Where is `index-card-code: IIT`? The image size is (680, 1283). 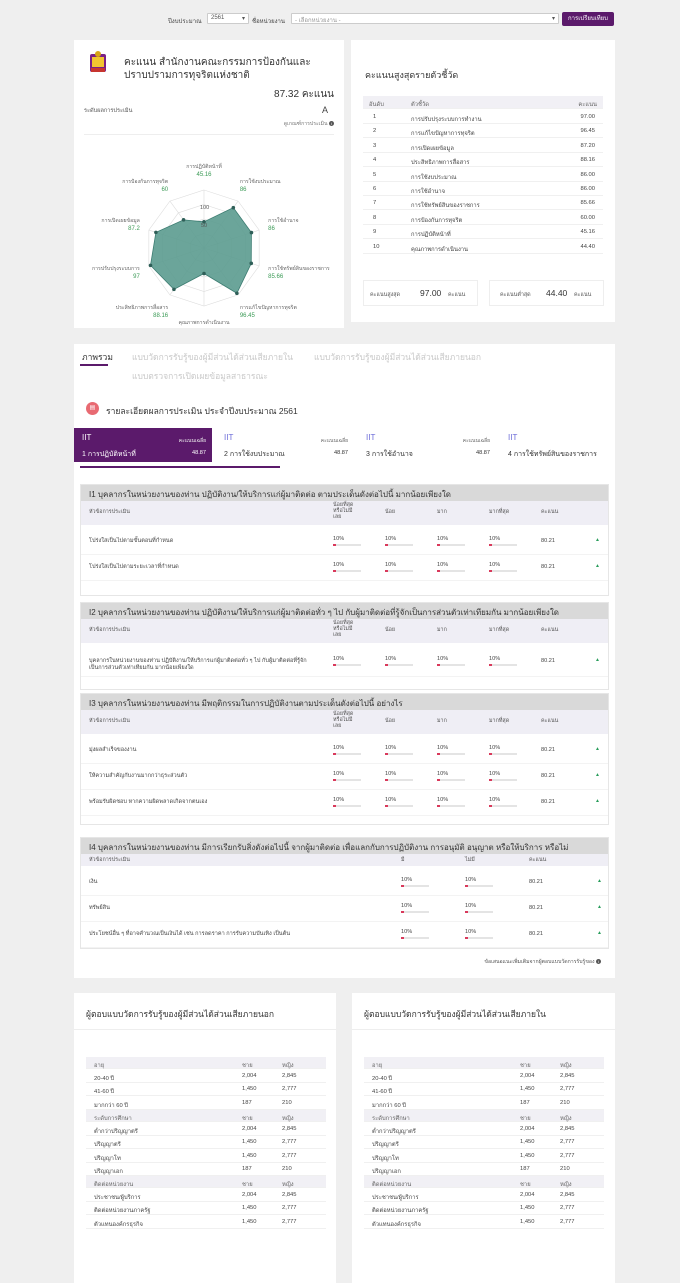
index-card-code: IIT is located at coordinates (513, 437).